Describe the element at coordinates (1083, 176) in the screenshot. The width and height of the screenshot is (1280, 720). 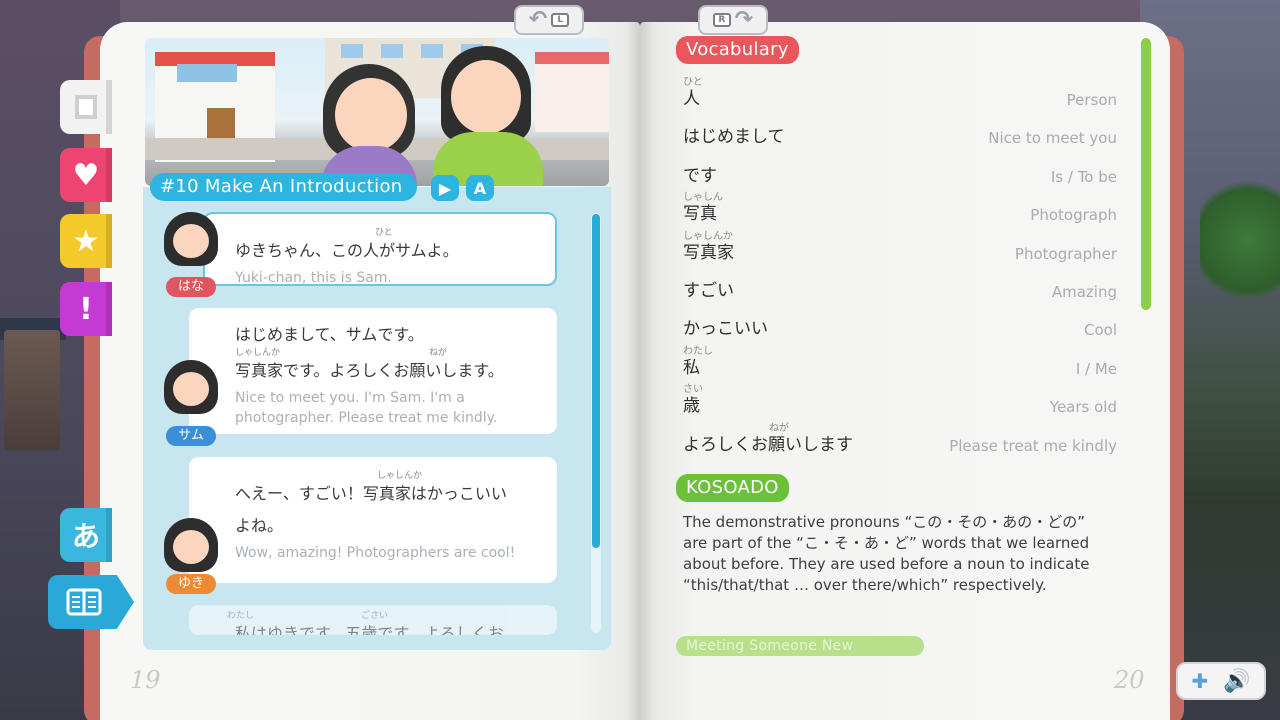
I see `vocab-english: Is / To be` at that location.